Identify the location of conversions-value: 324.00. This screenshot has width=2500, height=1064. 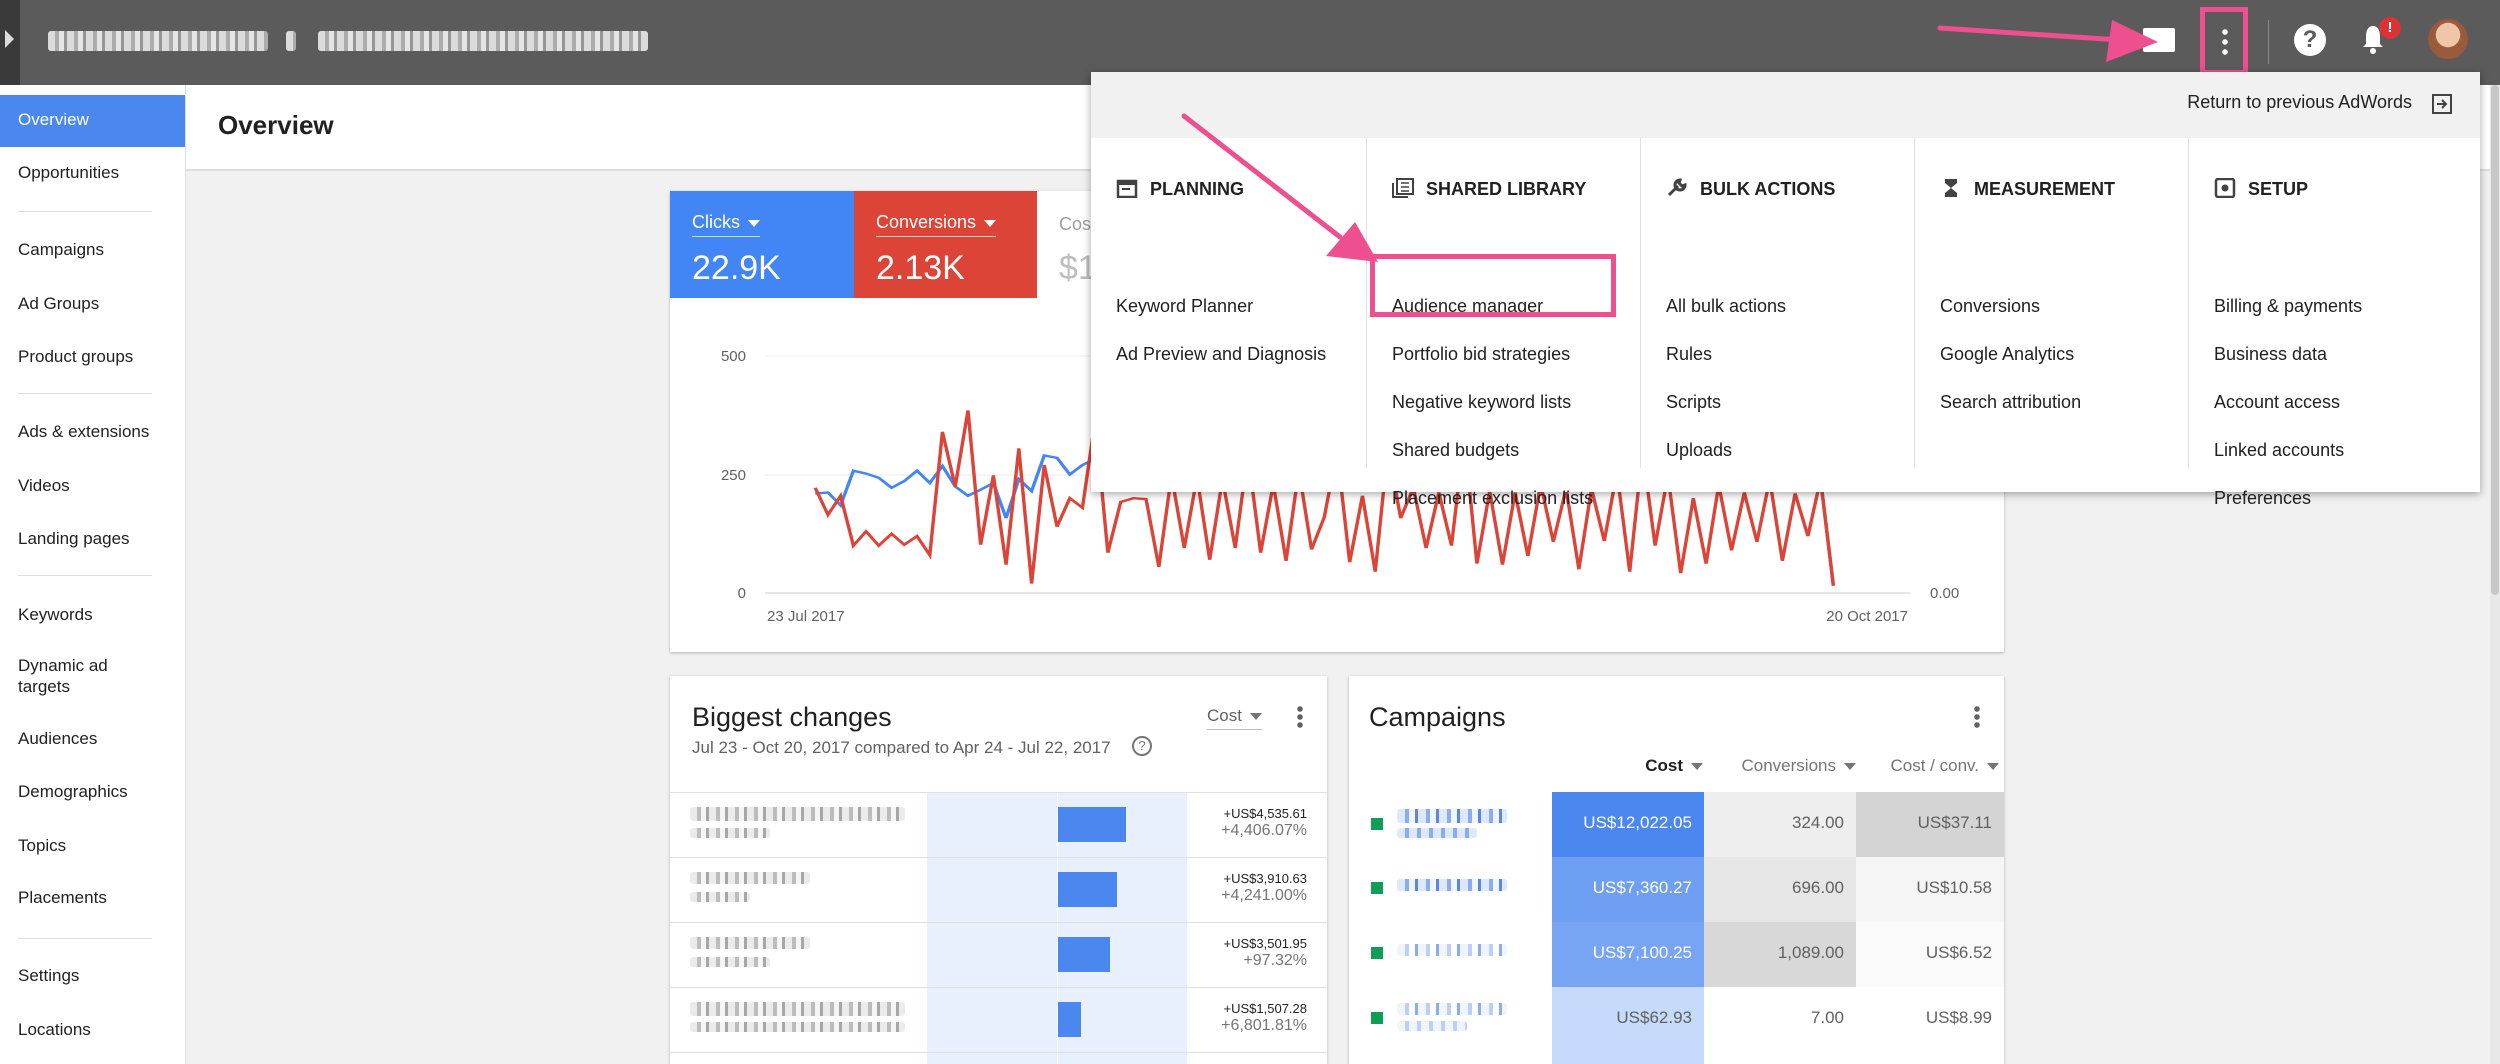
(1818, 822).